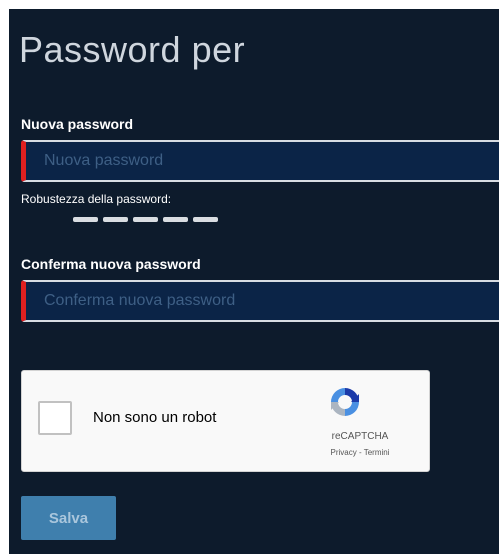 Image resolution: width=499 pixels, height=557 pixels. I want to click on new-password-field-wrapper, so click(260, 161).